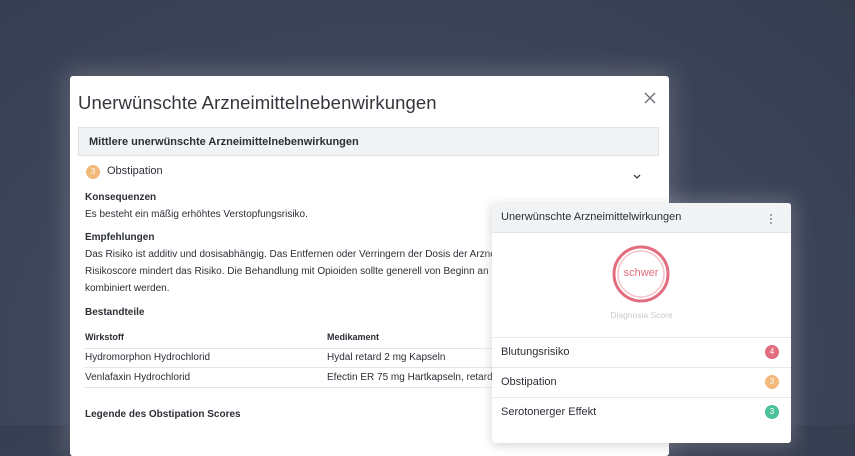 The image size is (855, 456). What do you see at coordinates (535, 352) in the screenshot?
I see `list-item-label: Blutungsrisiko` at bounding box center [535, 352].